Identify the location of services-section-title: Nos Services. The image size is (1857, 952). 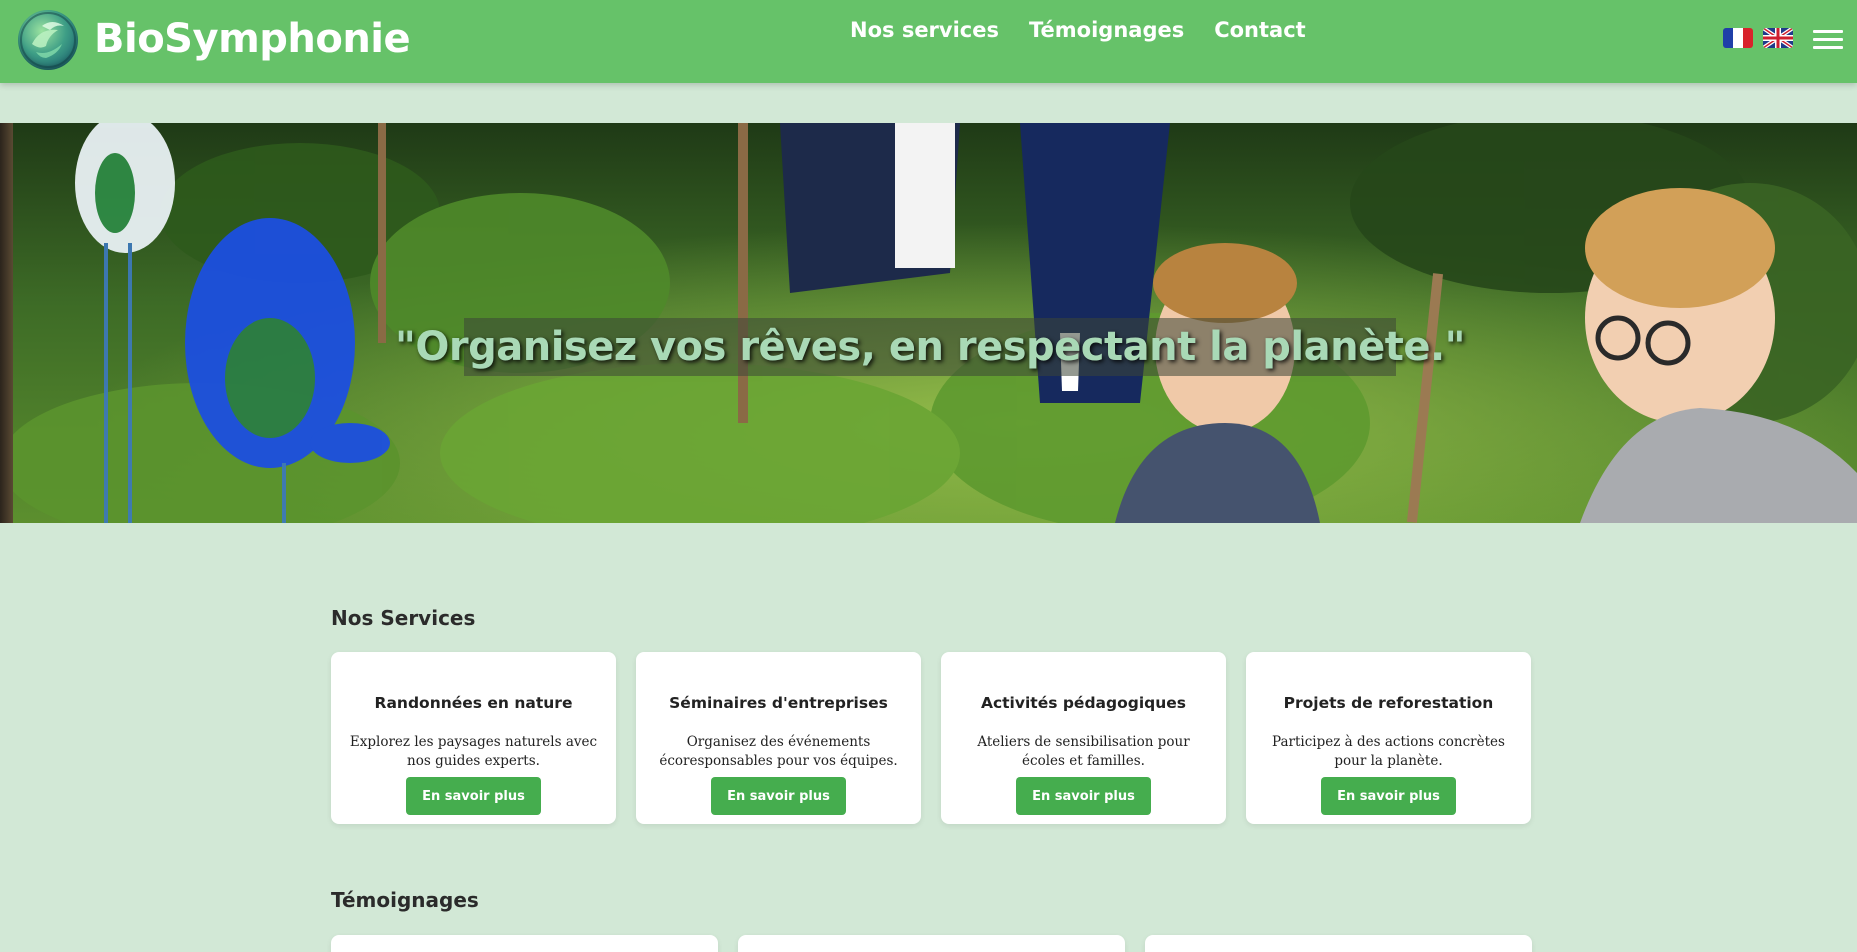
(403, 618).